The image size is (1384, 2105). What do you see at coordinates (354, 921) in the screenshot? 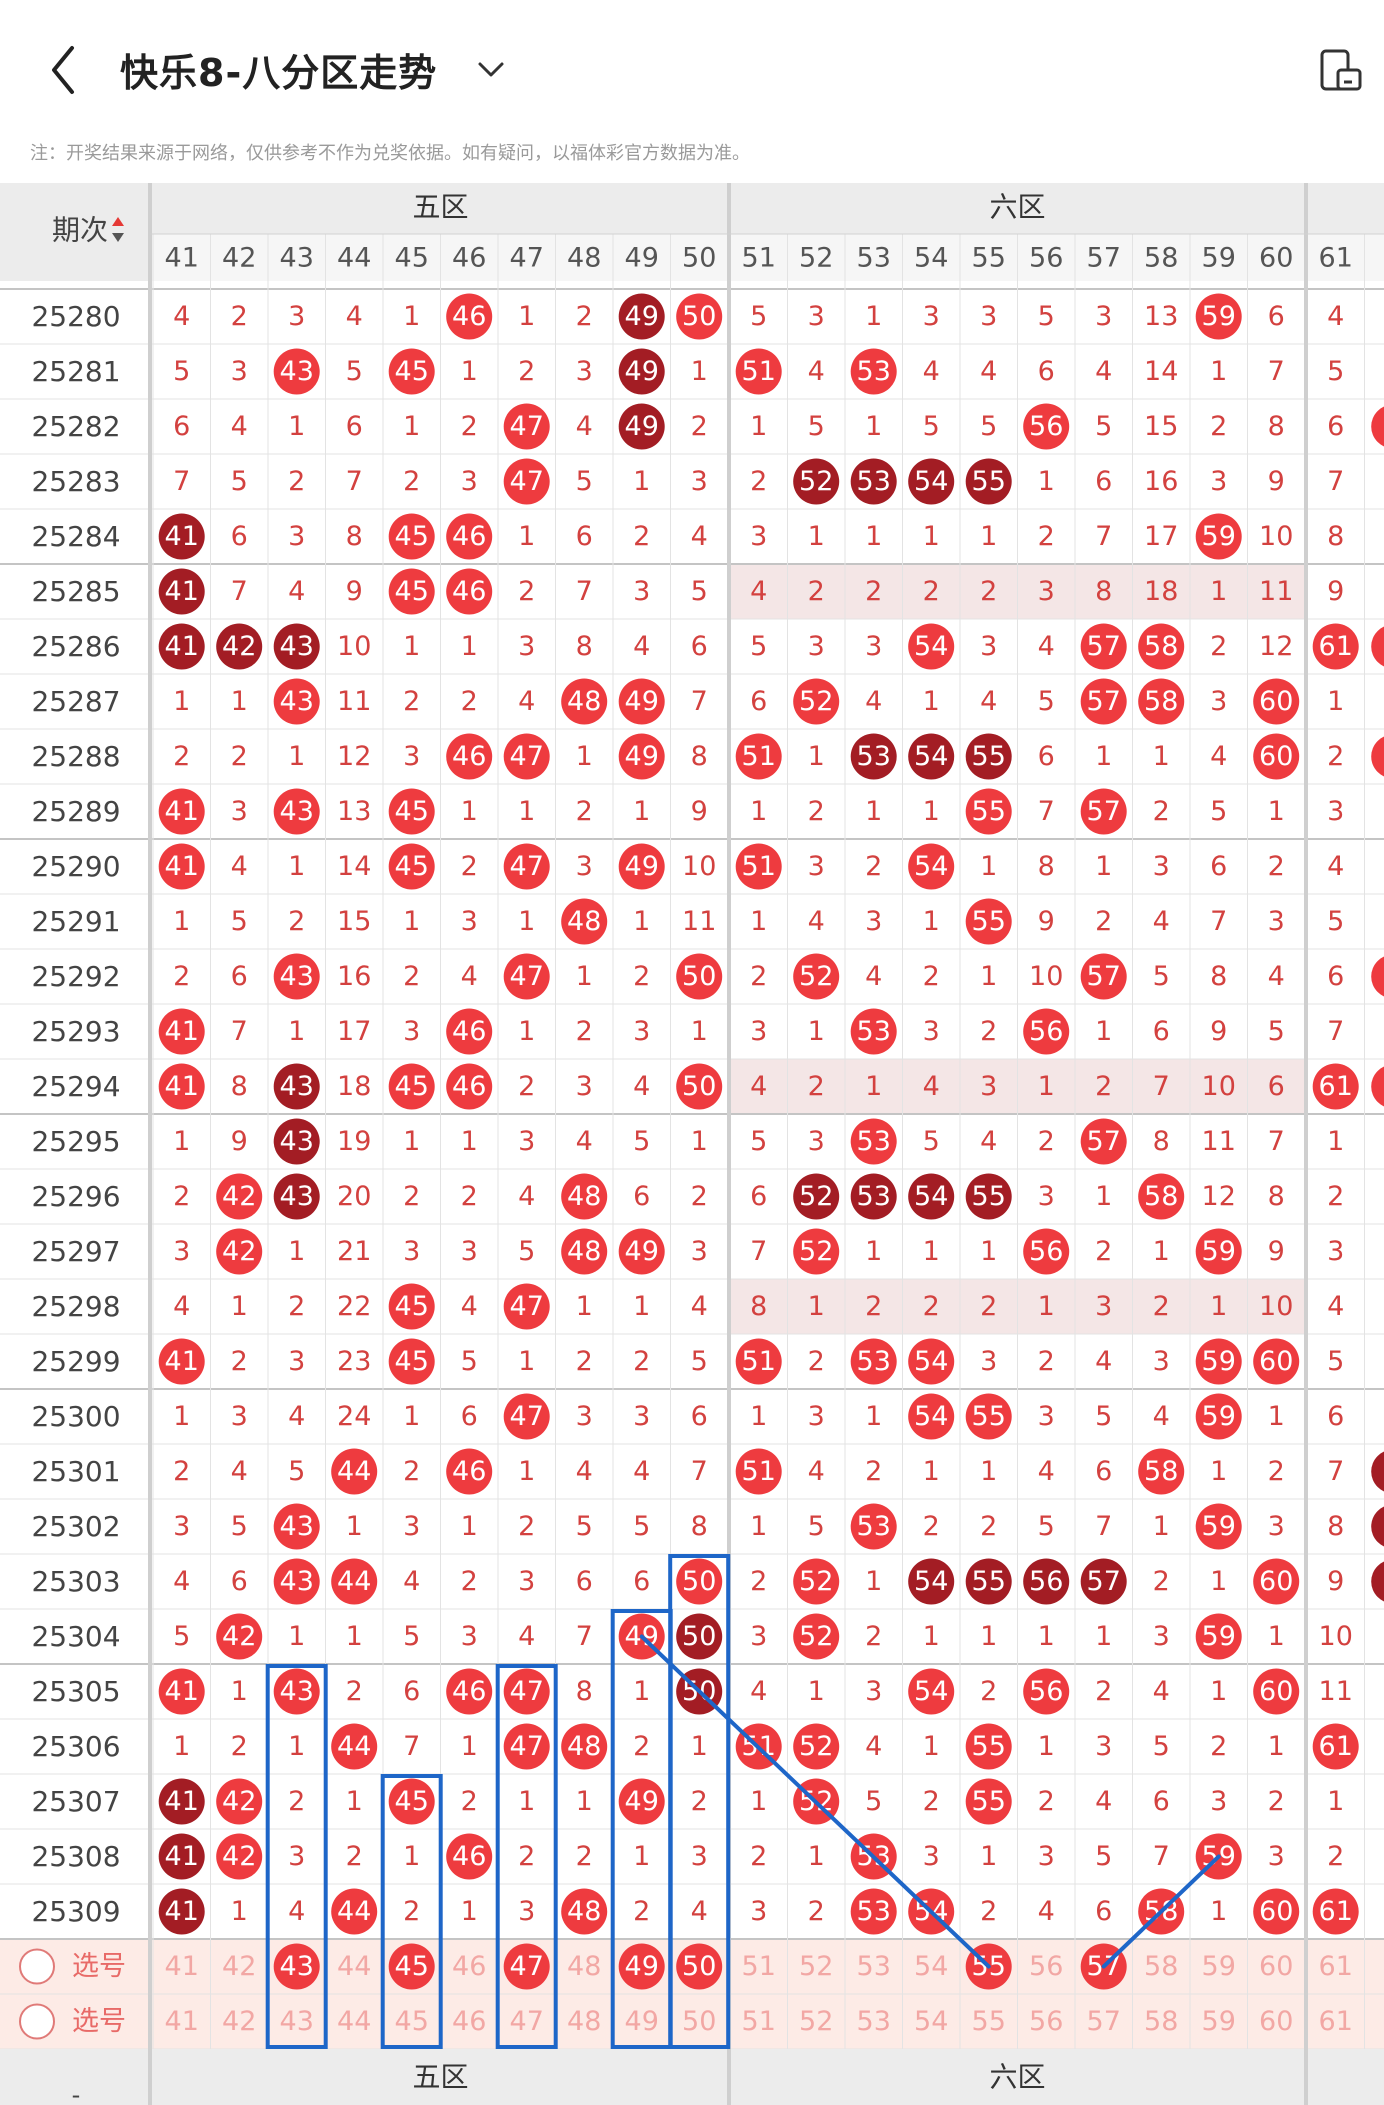
I see `miss-count: 15` at bounding box center [354, 921].